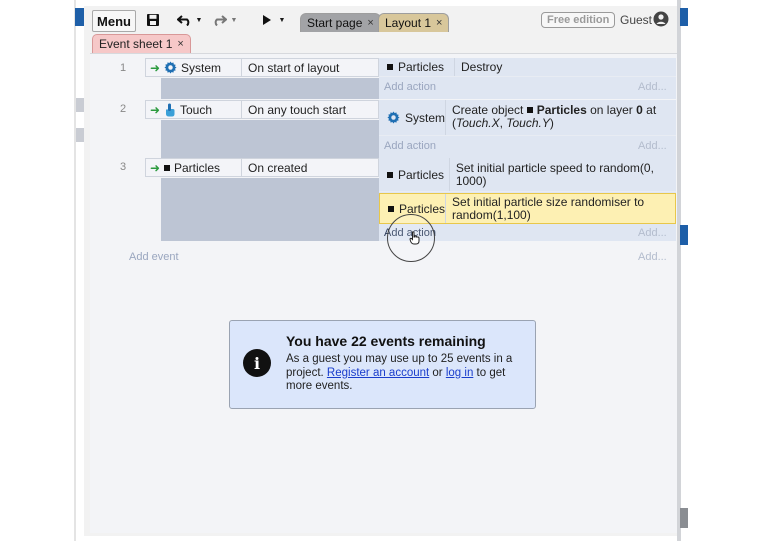 The height and width of the screenshot is (541, 763). I want to click on tab-layout-1: Layout 1 ×, so click(414, 22).